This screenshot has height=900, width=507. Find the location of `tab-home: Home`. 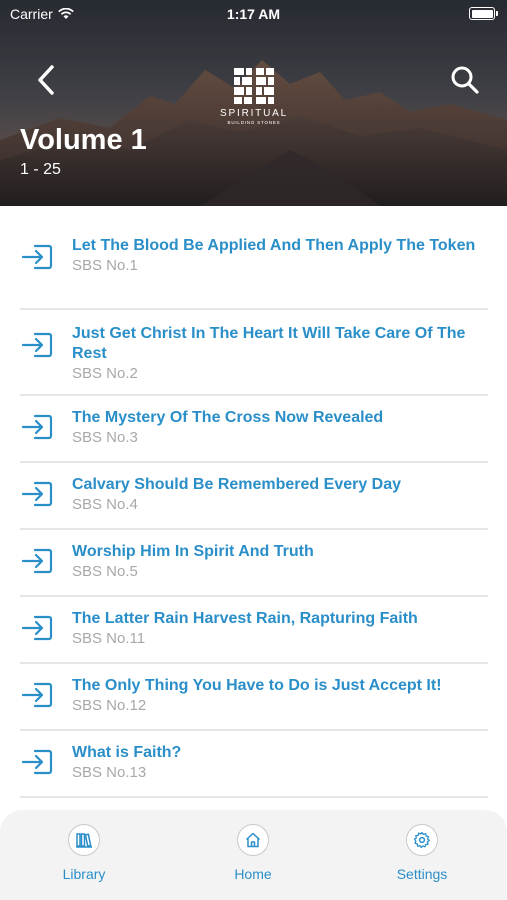

tab-home: Home is located at coordinates (253, 853).